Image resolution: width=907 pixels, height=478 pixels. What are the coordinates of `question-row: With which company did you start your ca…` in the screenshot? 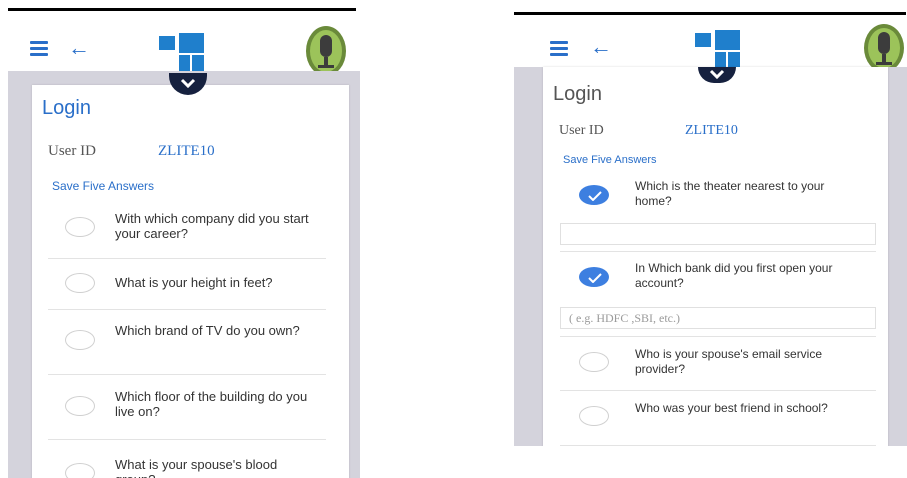 It's located at (190, 229).